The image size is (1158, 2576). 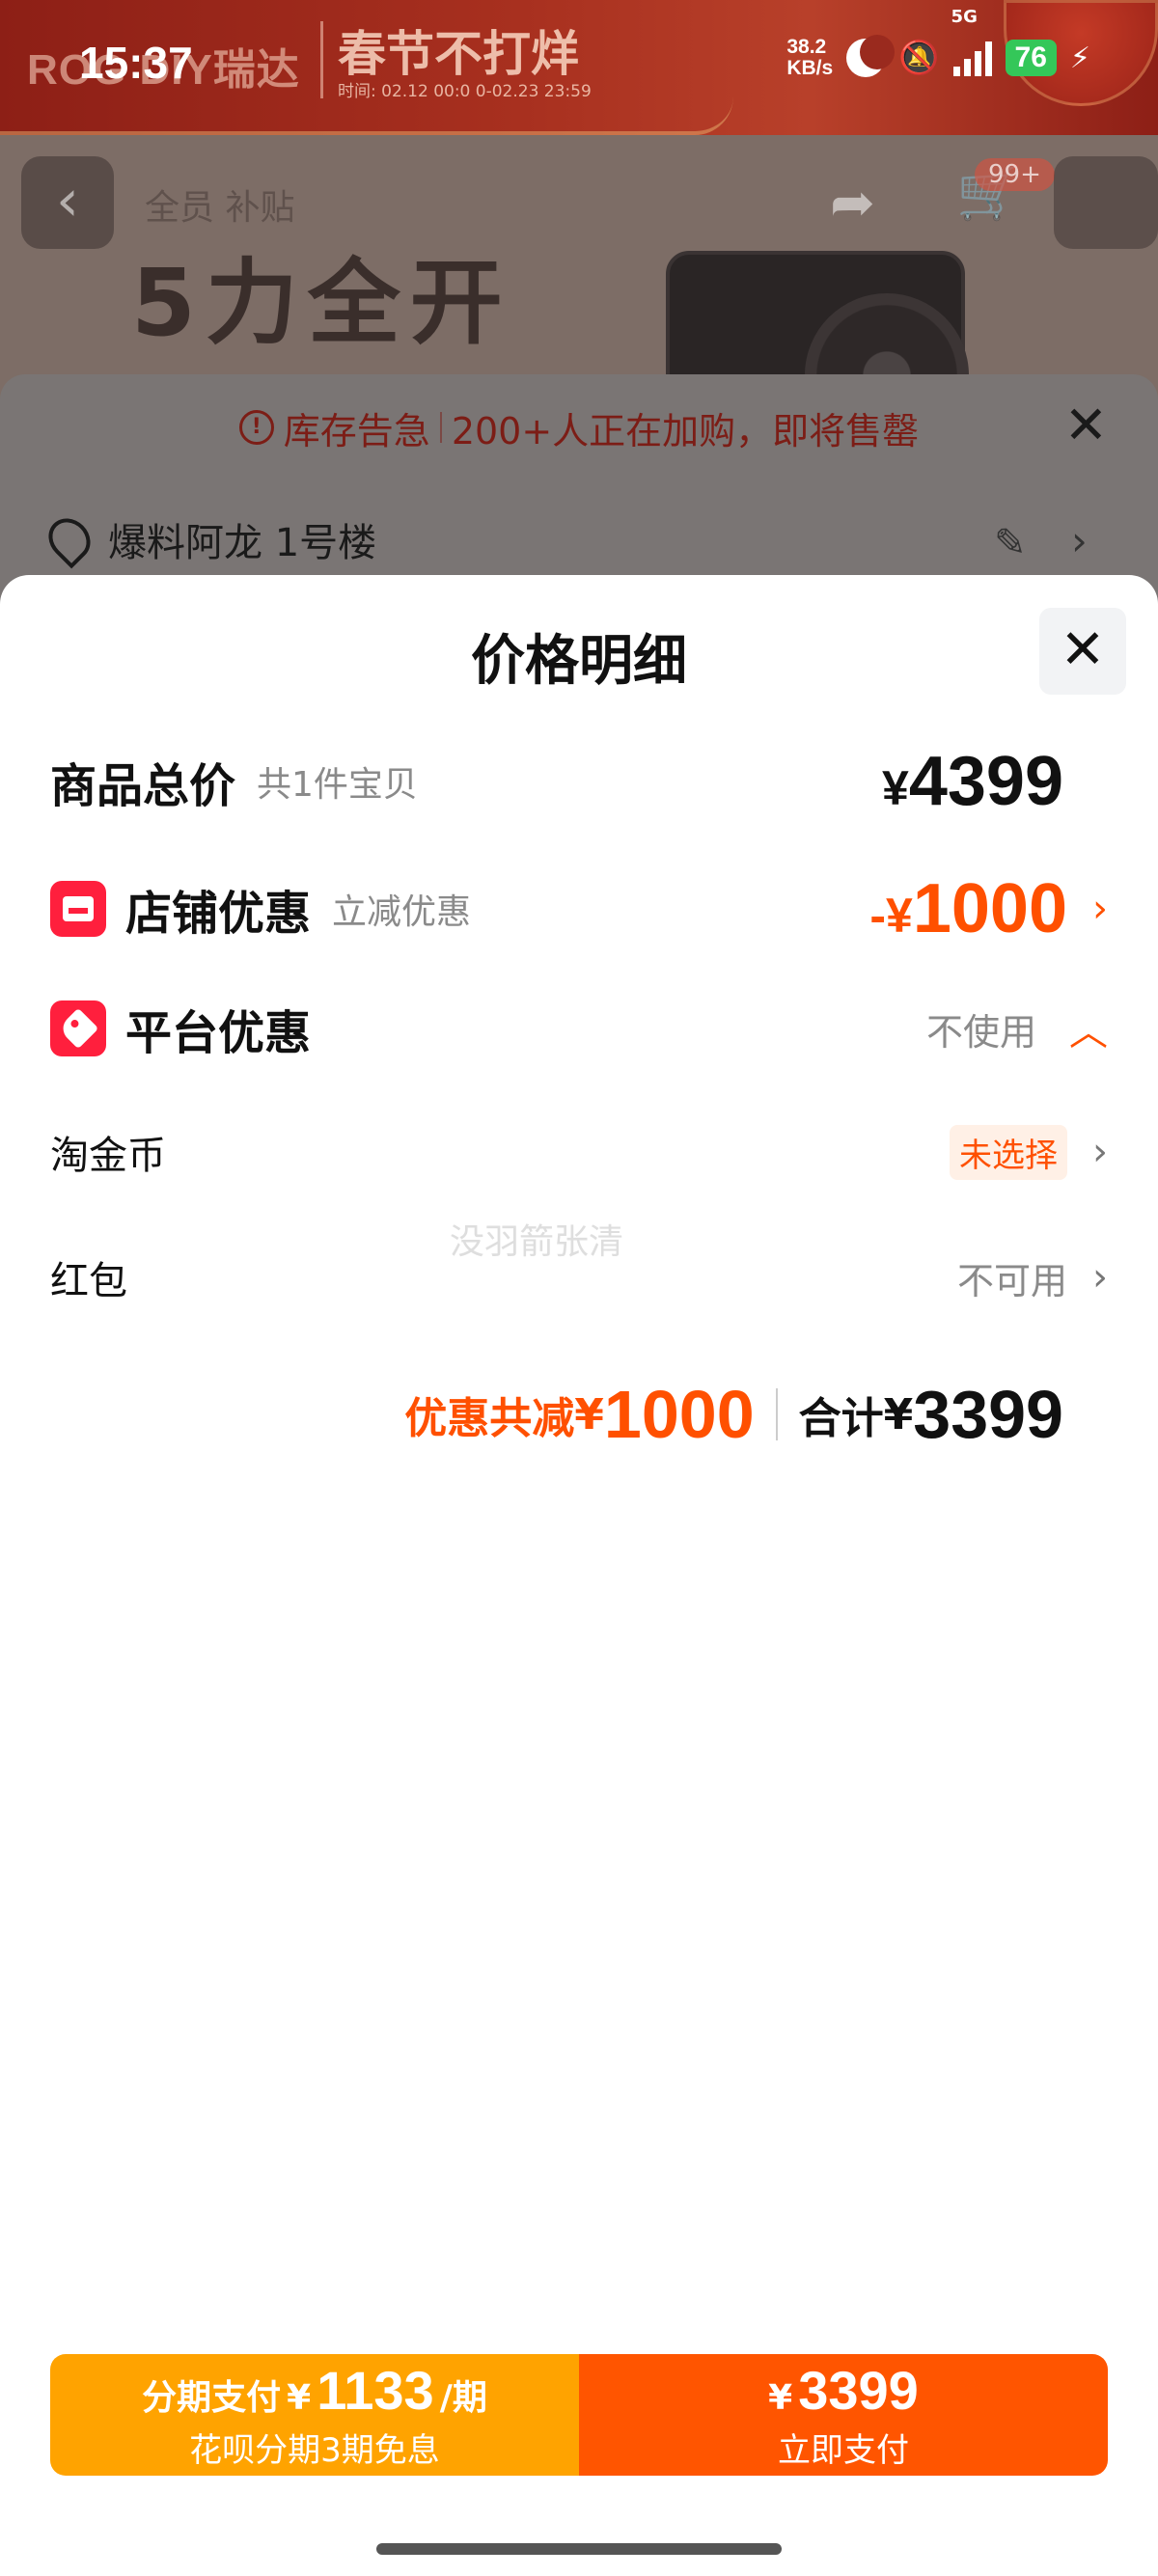 I want to click on red-packet-row: 红包 不可用 ›, so click(x=579, y=1277).